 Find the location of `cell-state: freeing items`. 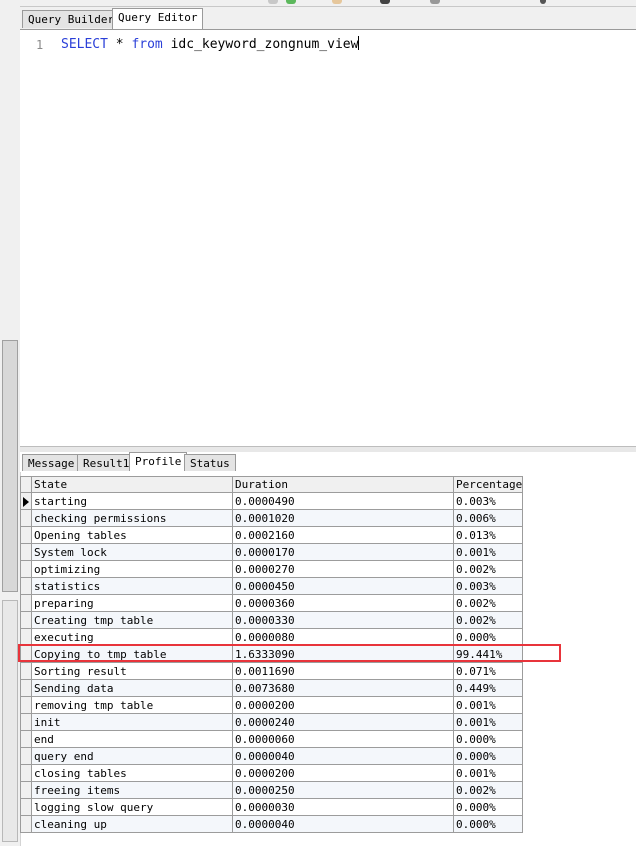

cell-state: freeing items is located at coordinates (132, 790).